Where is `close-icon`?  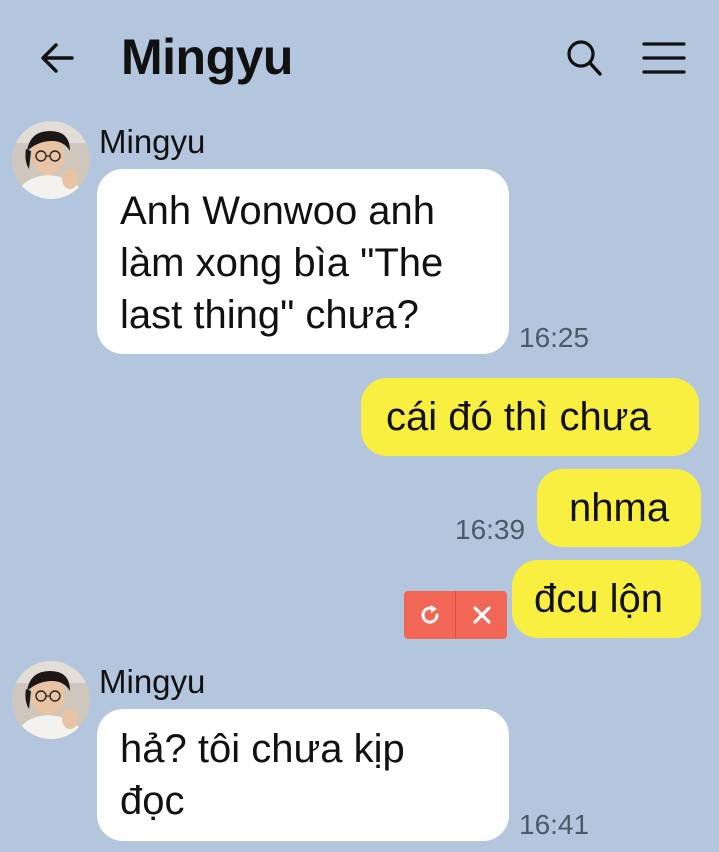 close-icon is located at coordinates (481, 615).